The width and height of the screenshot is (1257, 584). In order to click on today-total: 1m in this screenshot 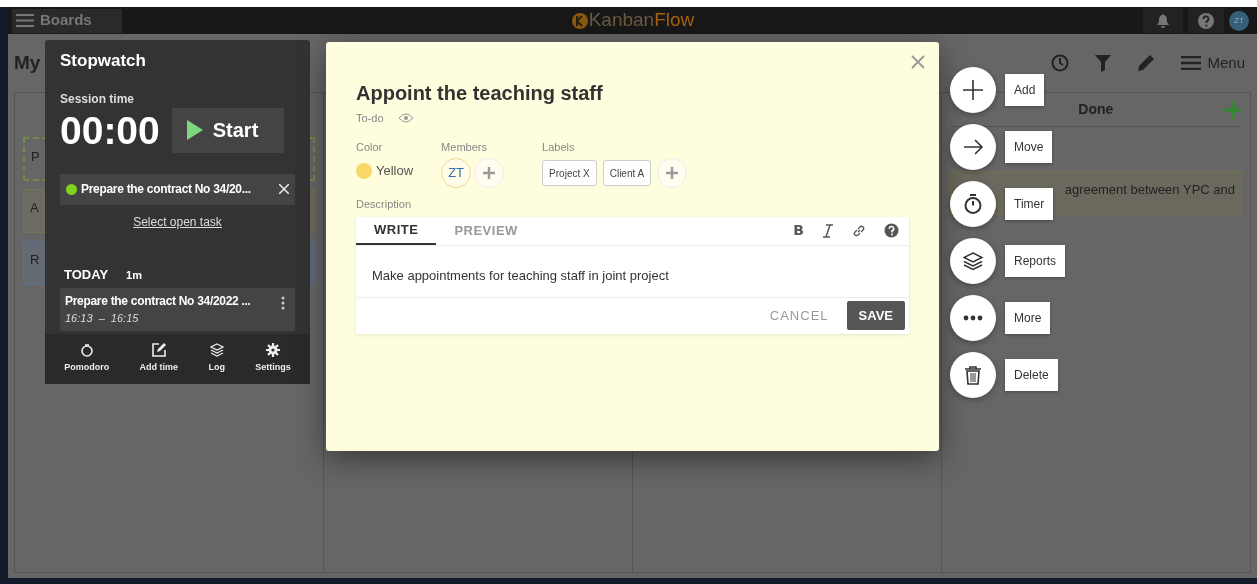, I will do `click(134, 275)`.